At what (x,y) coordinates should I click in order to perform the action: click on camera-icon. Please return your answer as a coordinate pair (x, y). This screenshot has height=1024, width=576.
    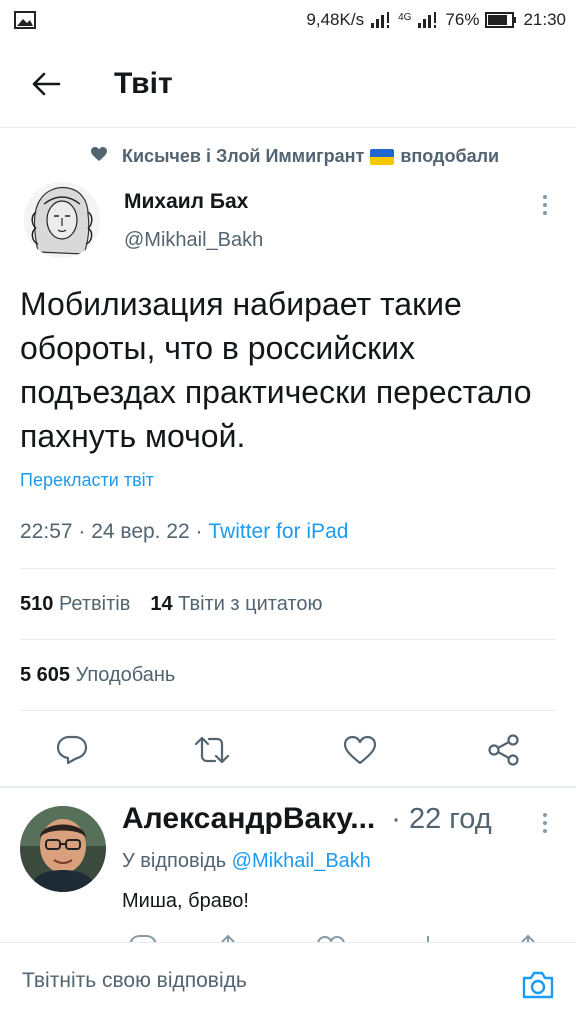
    Looking at the image, I should click on (538, 985).